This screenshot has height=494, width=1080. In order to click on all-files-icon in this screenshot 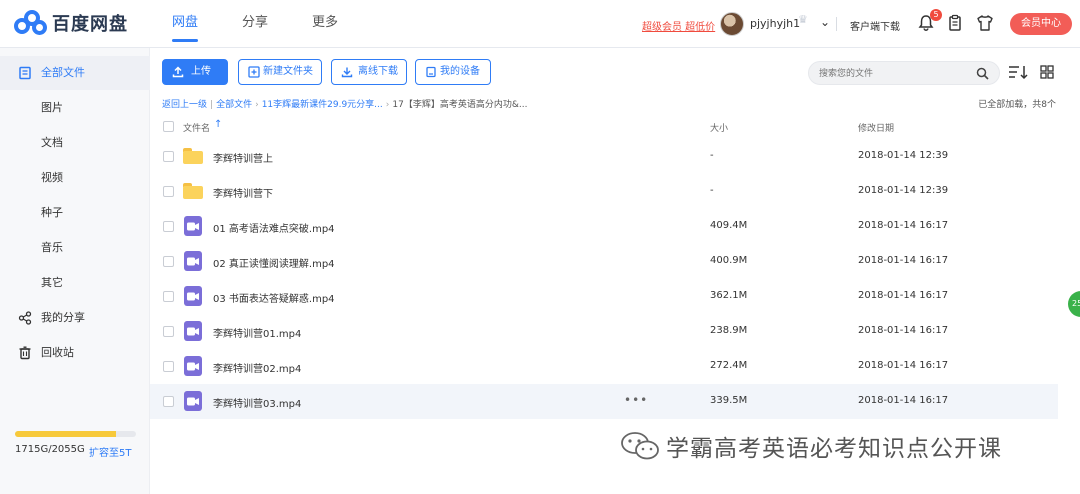, I will do `click(25, 73)`.